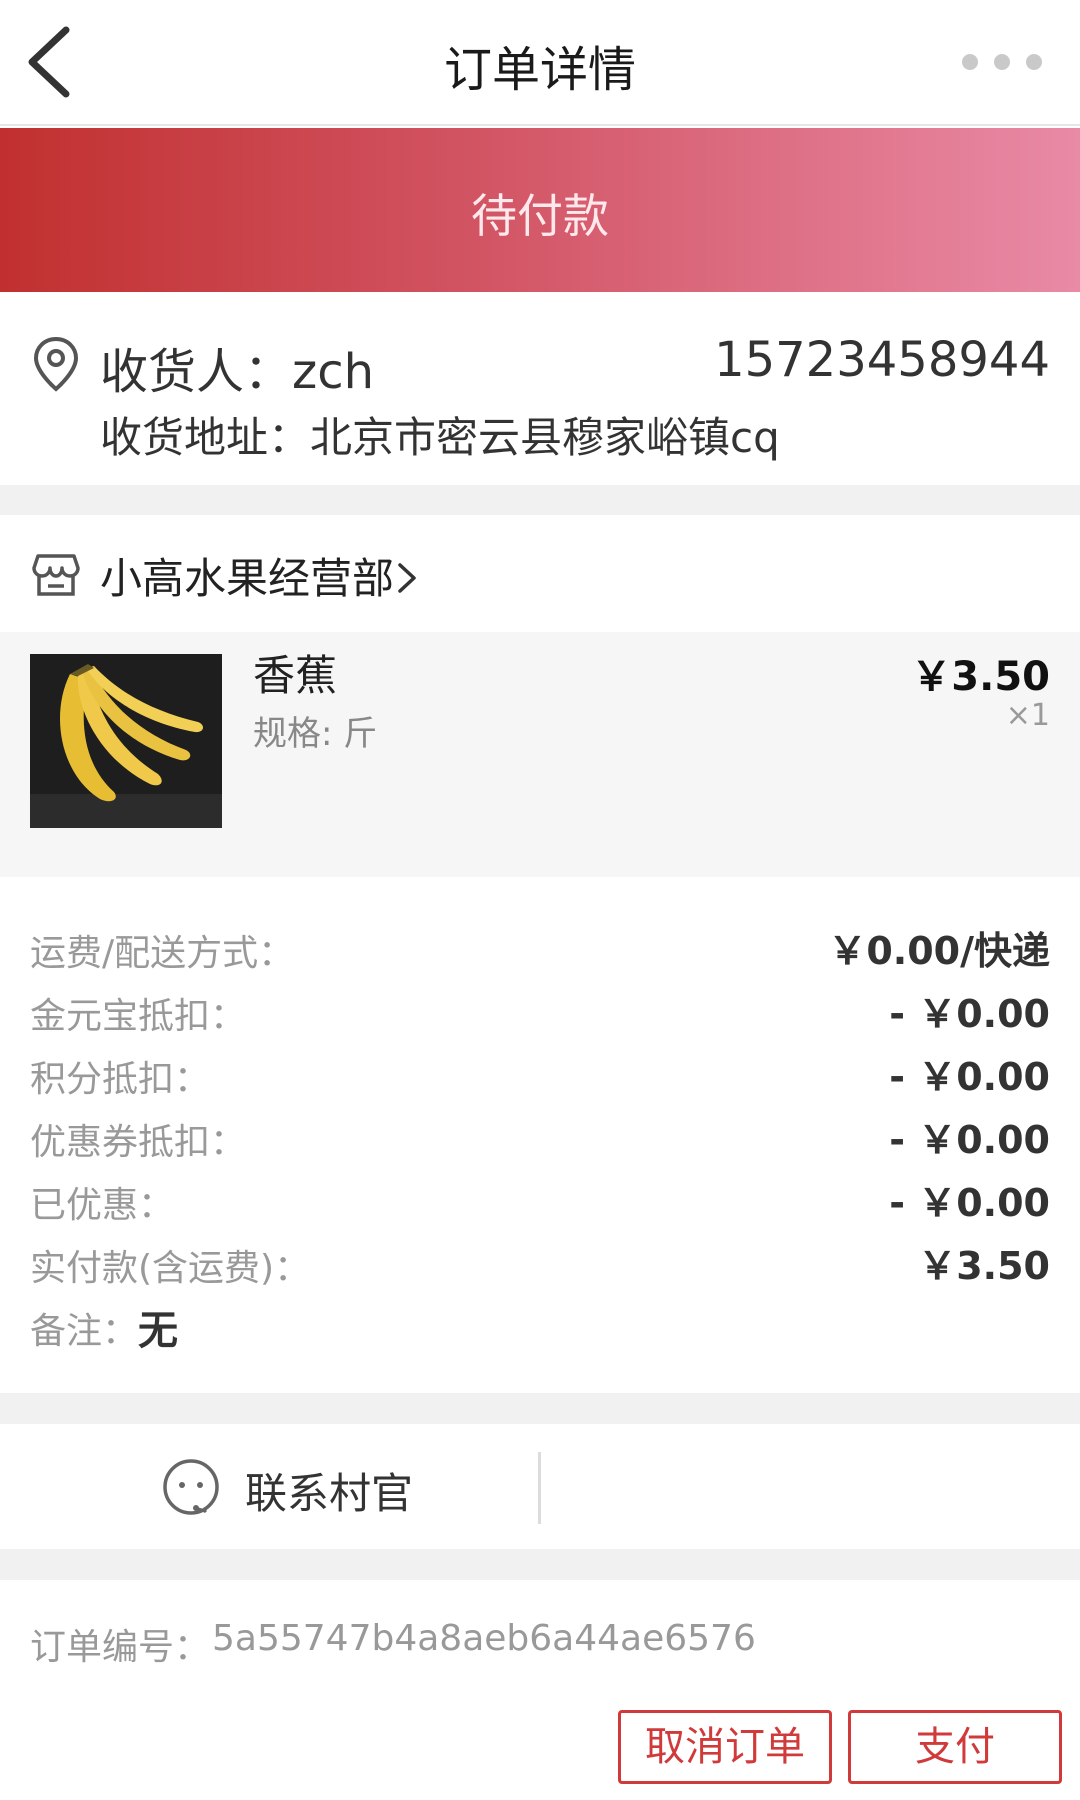 The width and height of the screenshot is (1080, 1800). I want to click on discount-label: 已优惠：, so click(102, 1205).